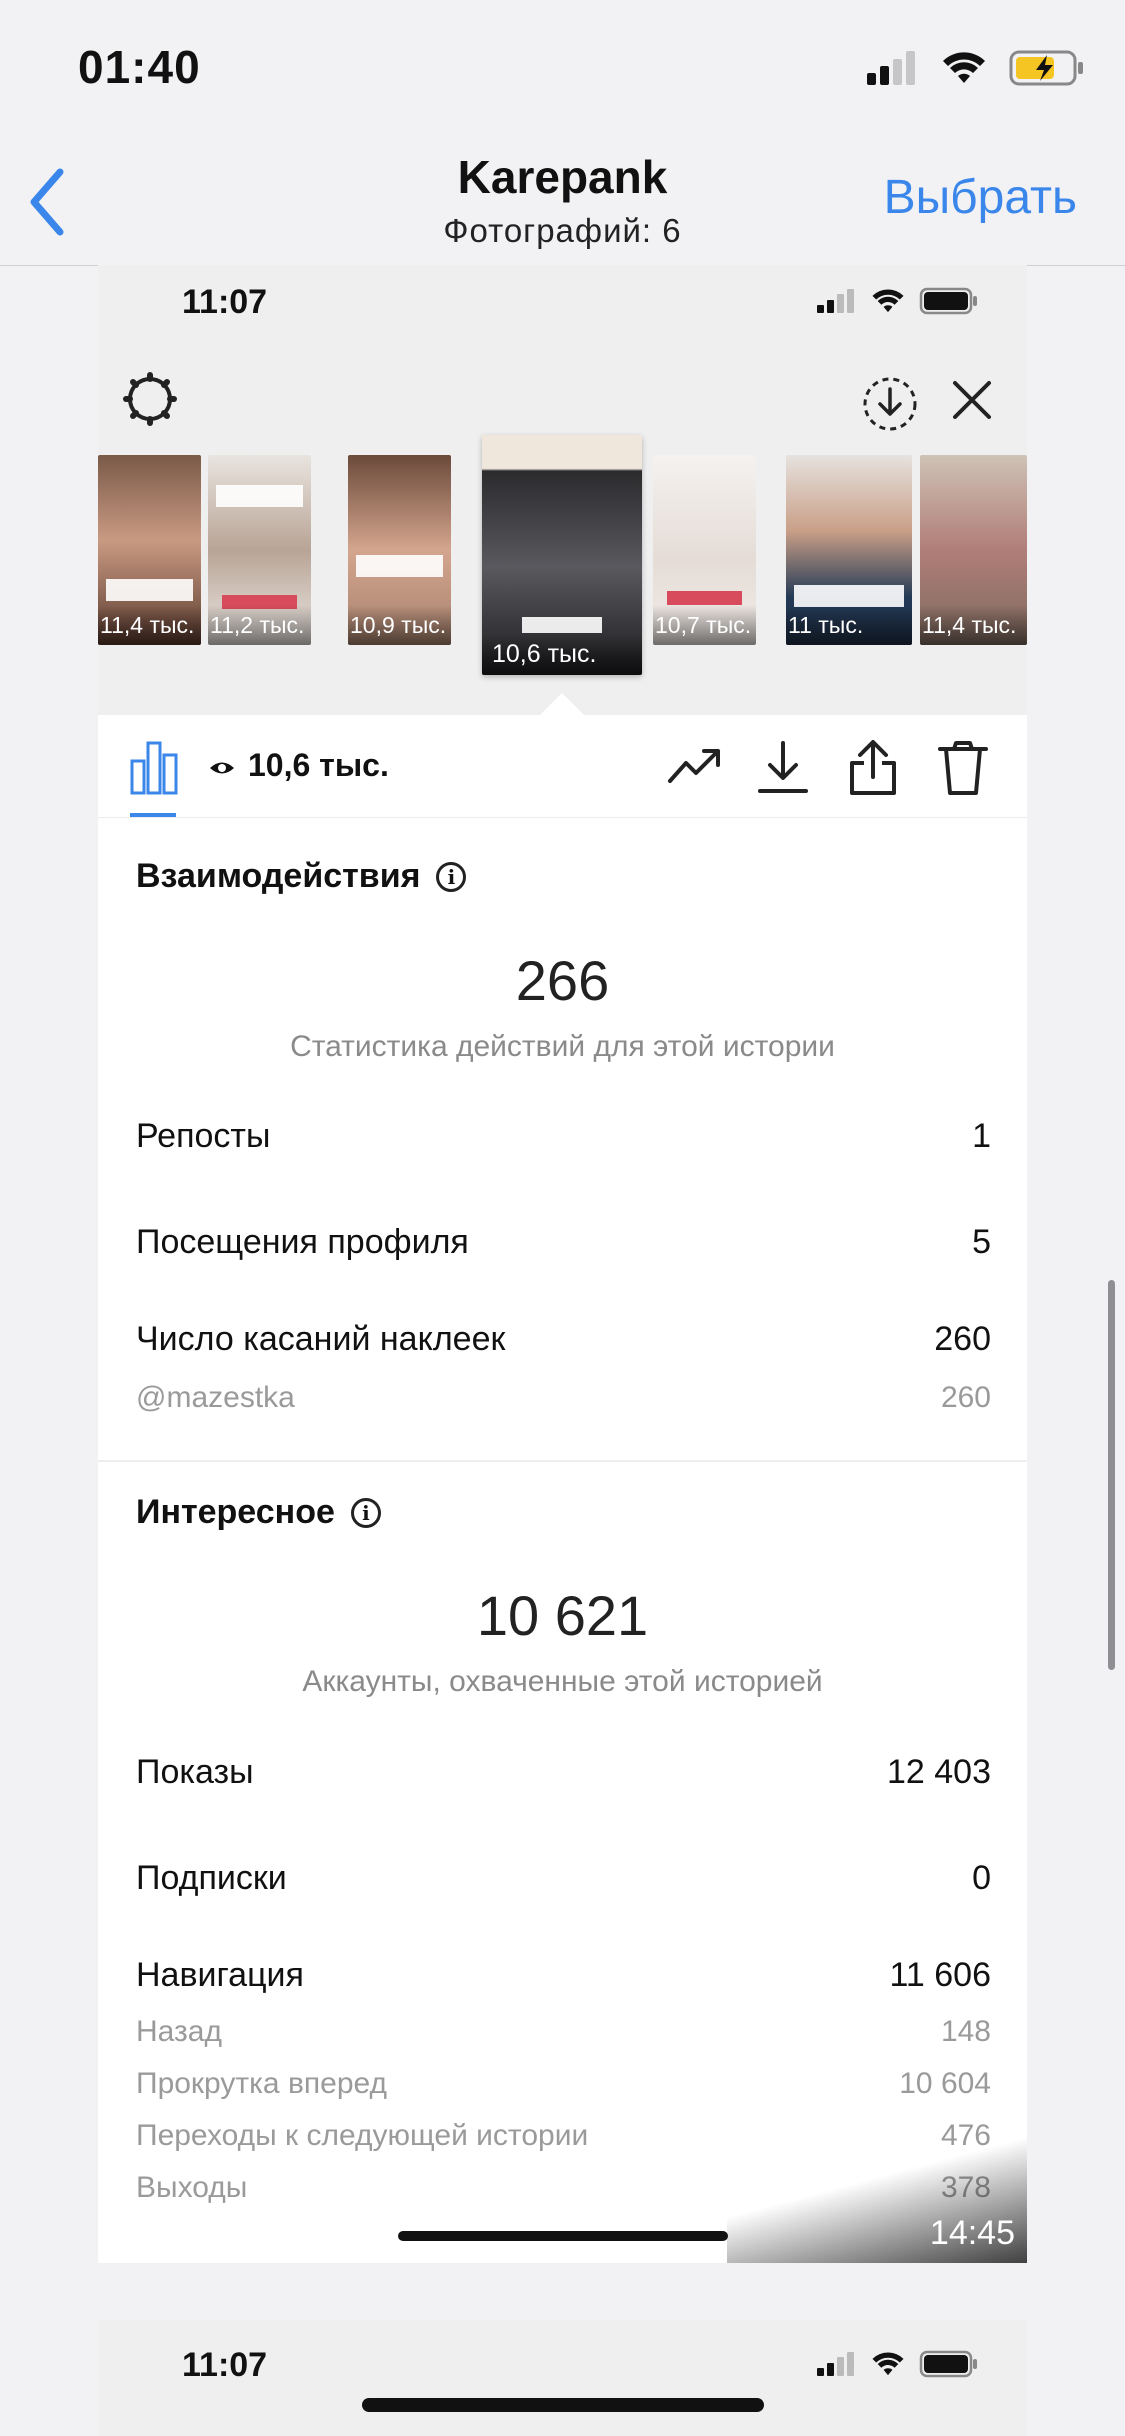 Image resolution: width=1125 pixels, height=2436 pixels. Describe the element at coordinates (563, 1136) in the screenshot. I see `stat-row-reposts: Репосты 1` at that location.